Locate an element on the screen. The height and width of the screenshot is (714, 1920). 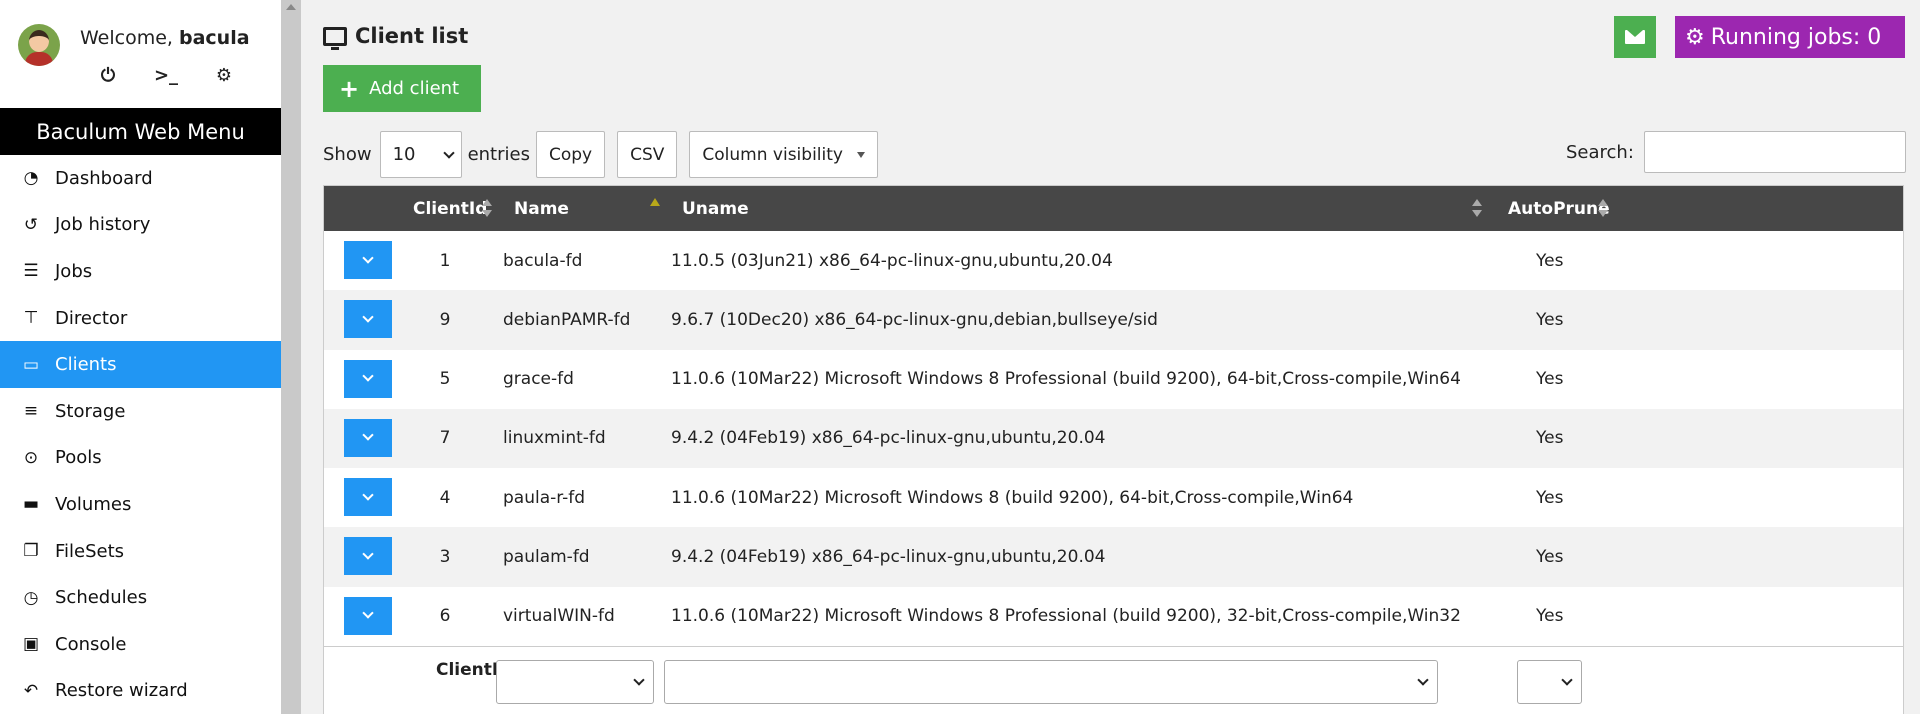
sidebar-item-label: Volumes is located at coordinates (93, 504).